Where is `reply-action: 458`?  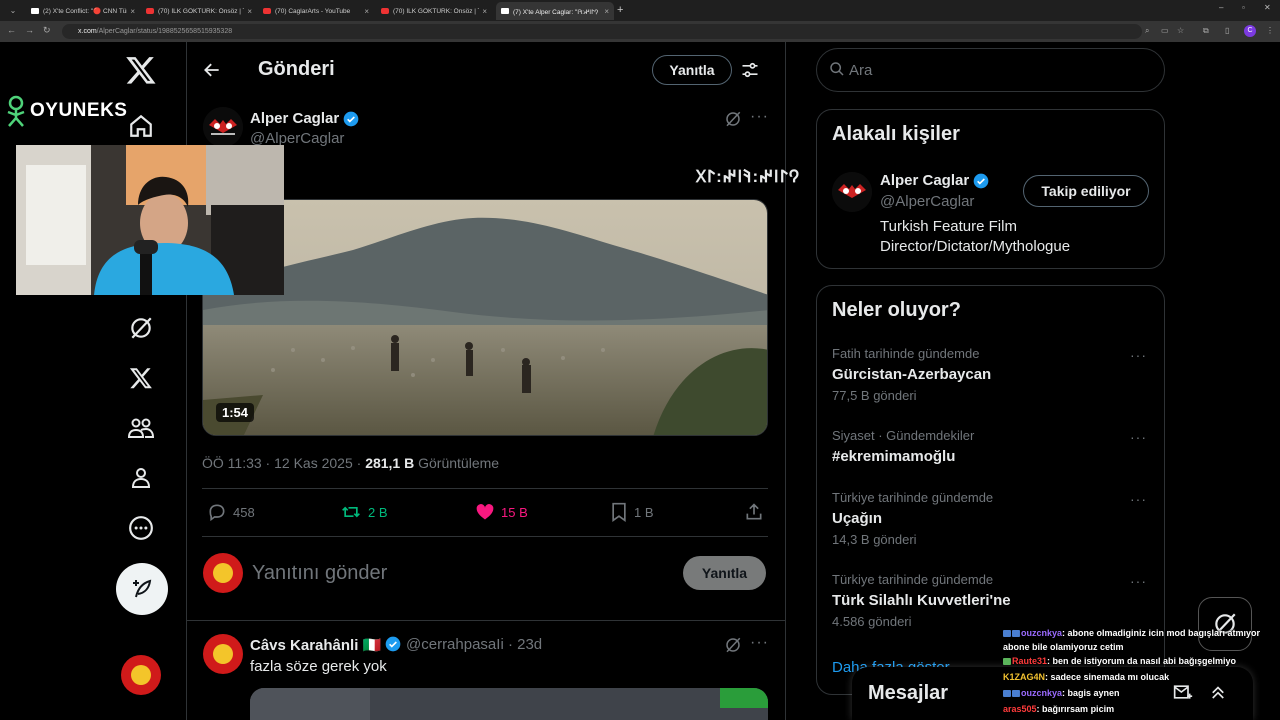 reply-action: 458 is located at coordinates (231, 512).